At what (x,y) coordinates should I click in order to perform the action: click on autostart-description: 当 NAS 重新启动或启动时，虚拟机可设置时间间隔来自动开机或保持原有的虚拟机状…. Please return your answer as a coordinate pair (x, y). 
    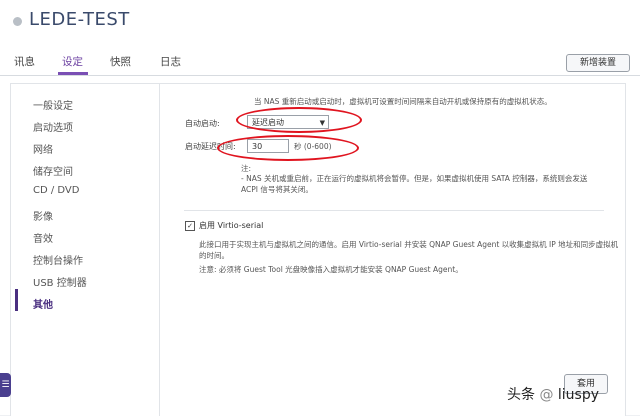
    Looking at the image, I should click on (403, 101).